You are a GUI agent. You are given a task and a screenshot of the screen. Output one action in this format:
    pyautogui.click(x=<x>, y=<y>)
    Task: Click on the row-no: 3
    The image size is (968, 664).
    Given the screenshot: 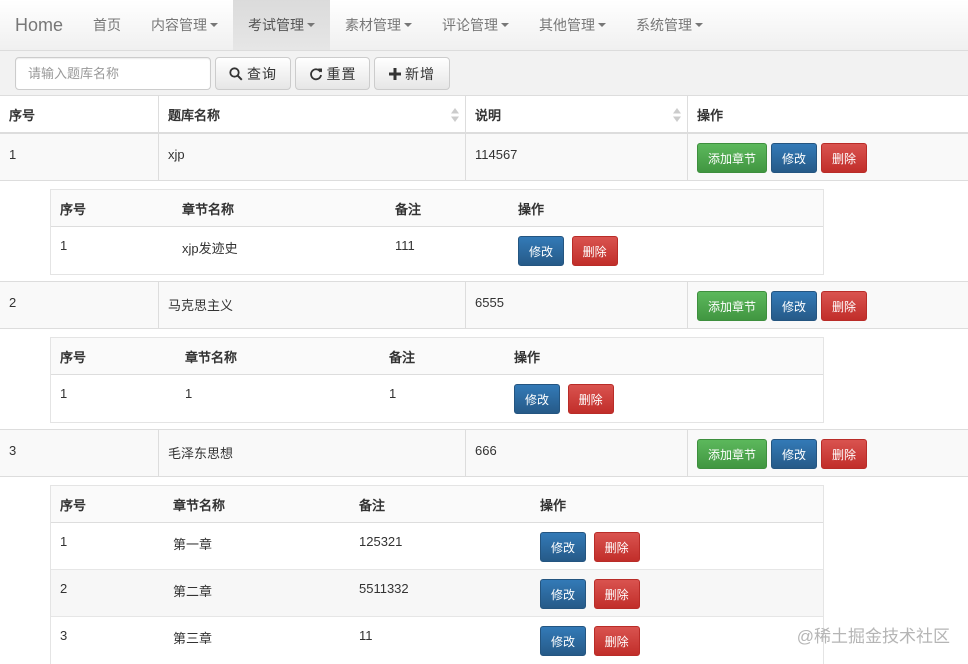 What is the action you would take?
    pyautogui.click(x=79, y=453)
    